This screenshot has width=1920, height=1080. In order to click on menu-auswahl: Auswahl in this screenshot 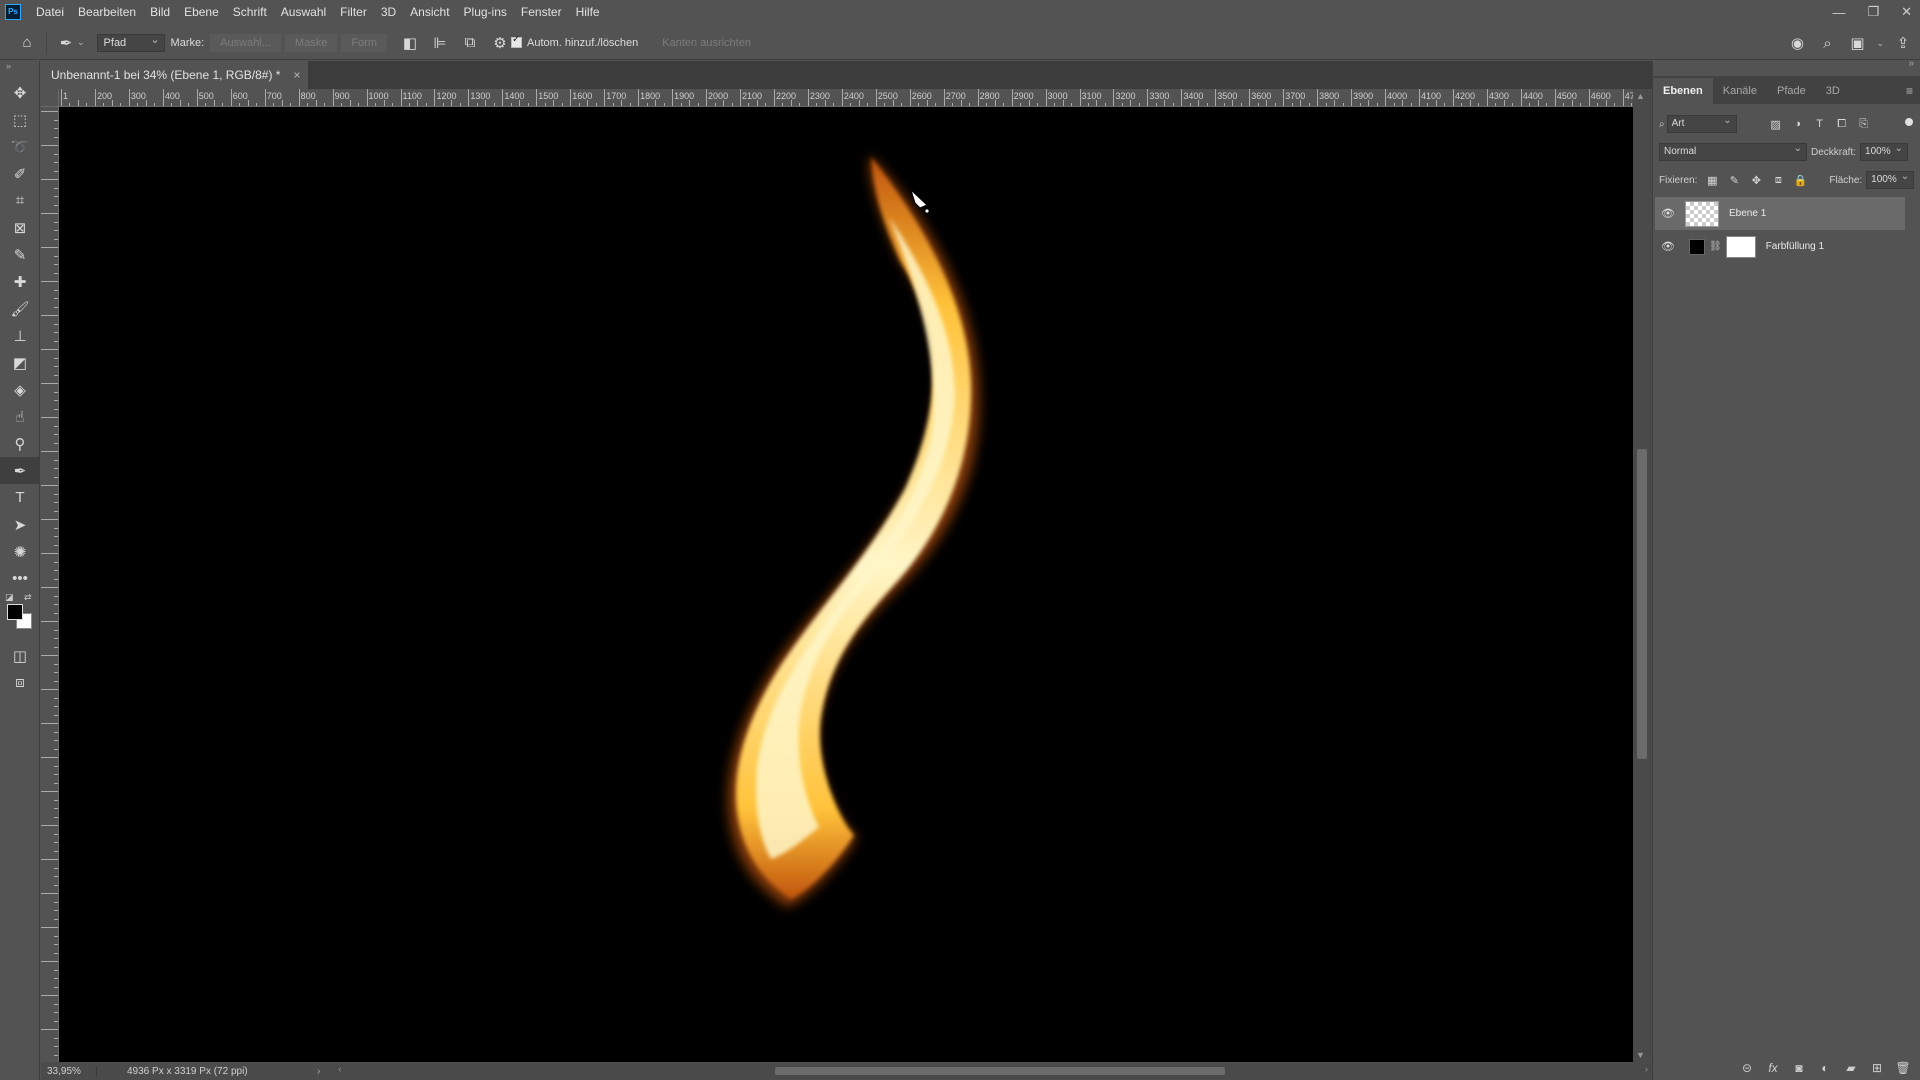, I will do `click(303, 12)`.